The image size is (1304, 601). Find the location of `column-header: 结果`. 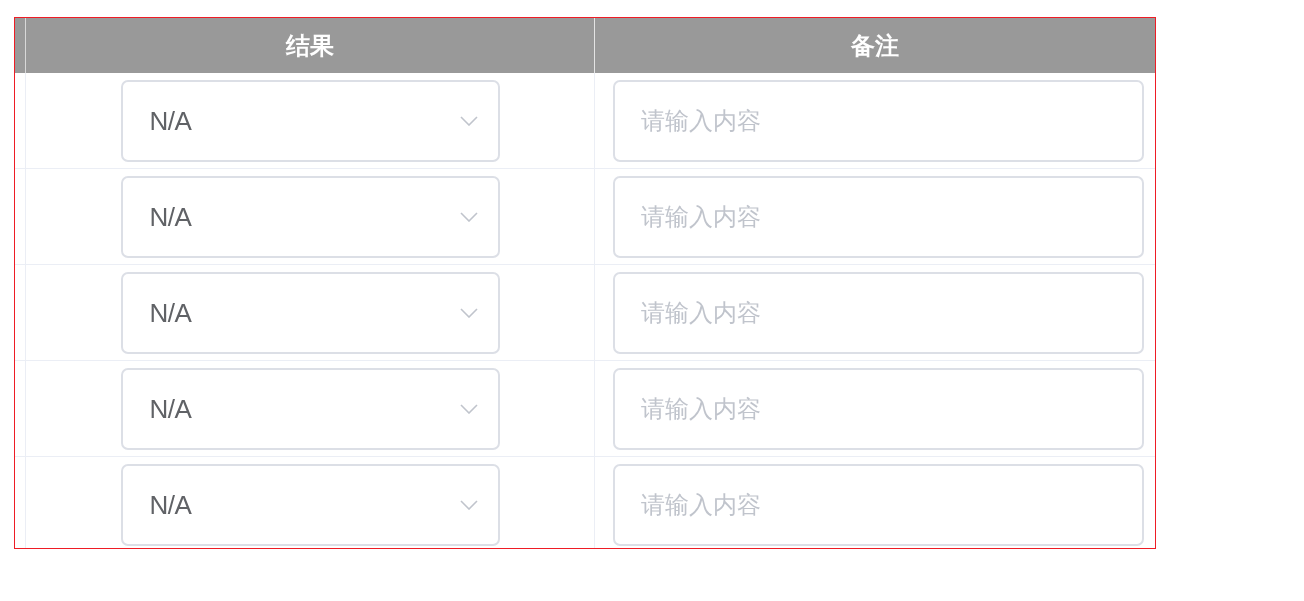

column-header: 结果 is located at coordinates (310, 45).